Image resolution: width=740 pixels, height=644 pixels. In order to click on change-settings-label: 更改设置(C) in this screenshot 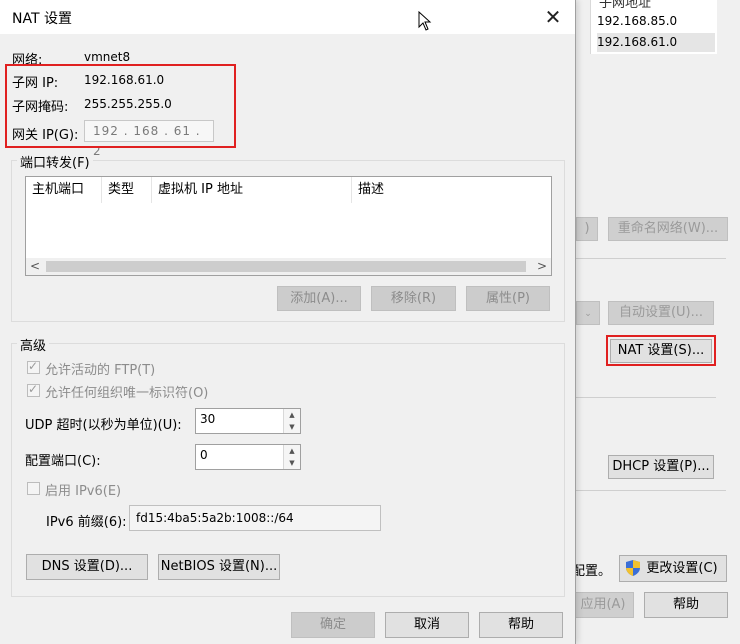, I will do `click(682, 568)`.